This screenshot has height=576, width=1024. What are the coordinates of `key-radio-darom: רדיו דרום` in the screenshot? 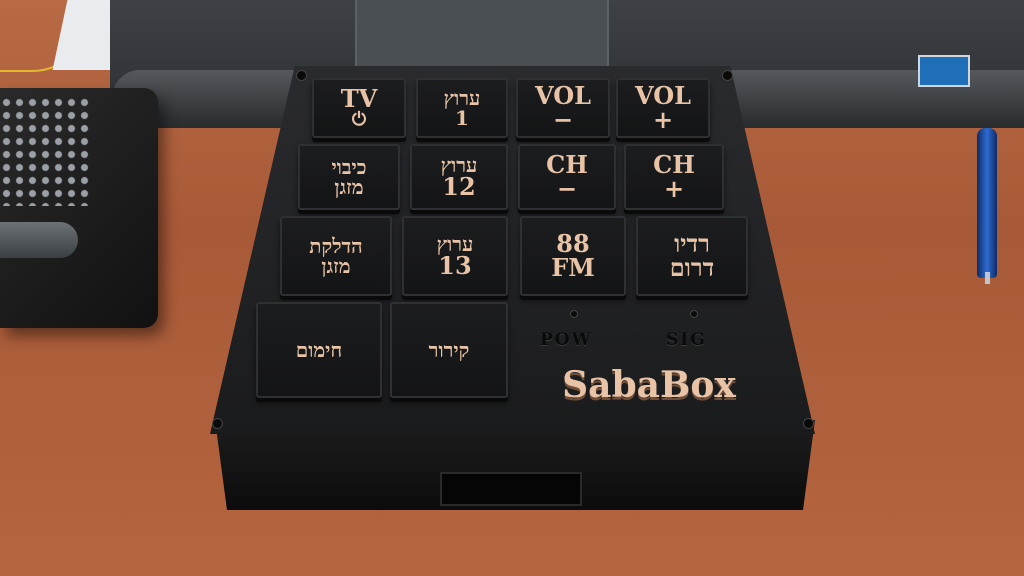 It's located at (692, 256).